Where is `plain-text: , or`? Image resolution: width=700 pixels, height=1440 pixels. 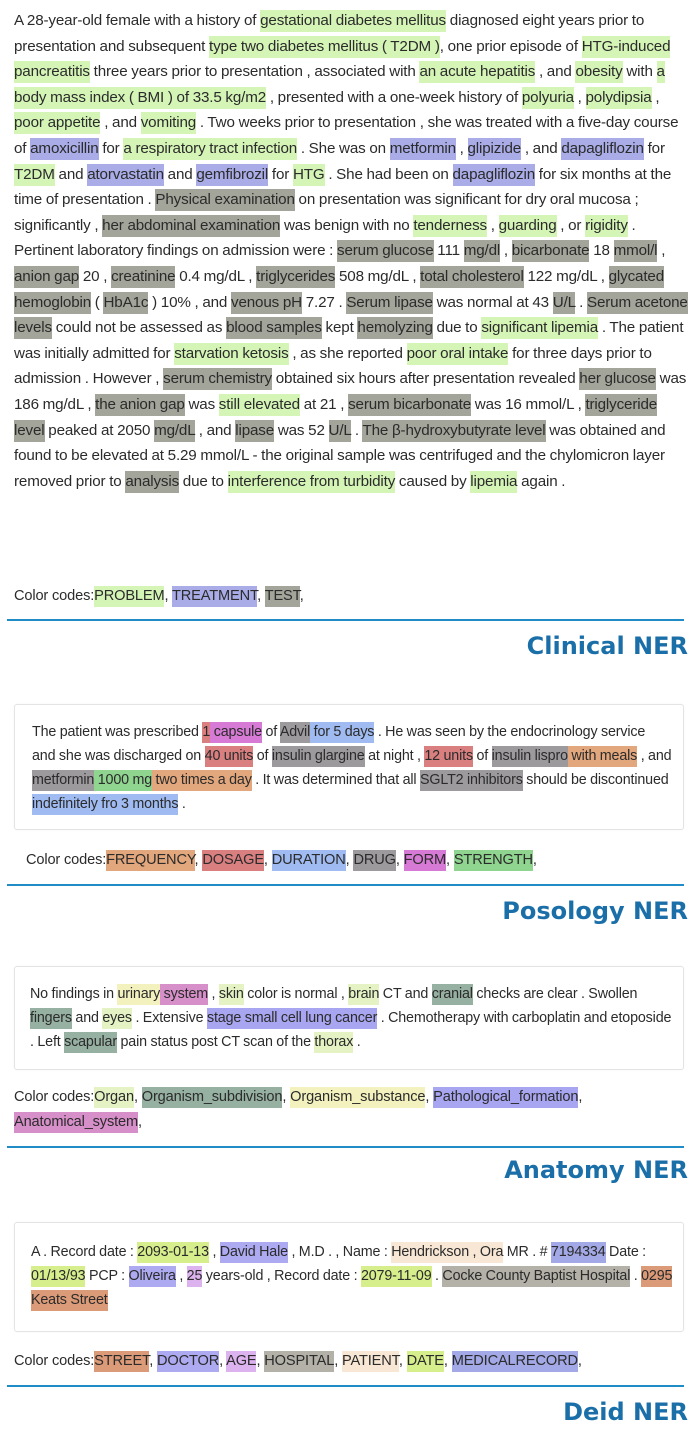 plain-text: , or is located at coordinates (571, 225).